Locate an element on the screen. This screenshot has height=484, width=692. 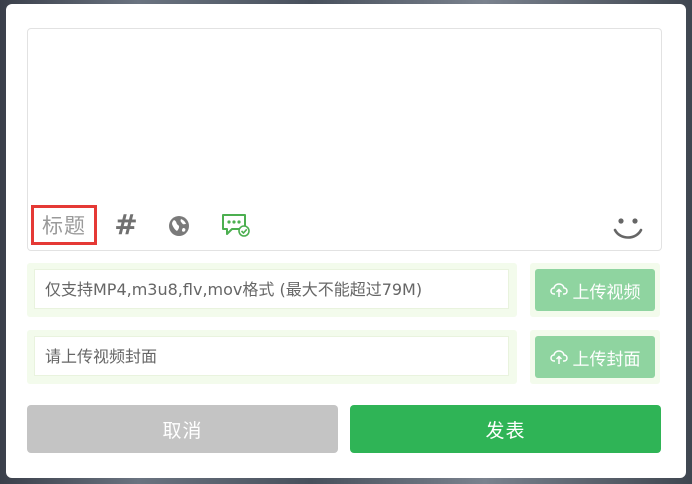
cancel-button: 取消 is located at coordinates (182, 429).